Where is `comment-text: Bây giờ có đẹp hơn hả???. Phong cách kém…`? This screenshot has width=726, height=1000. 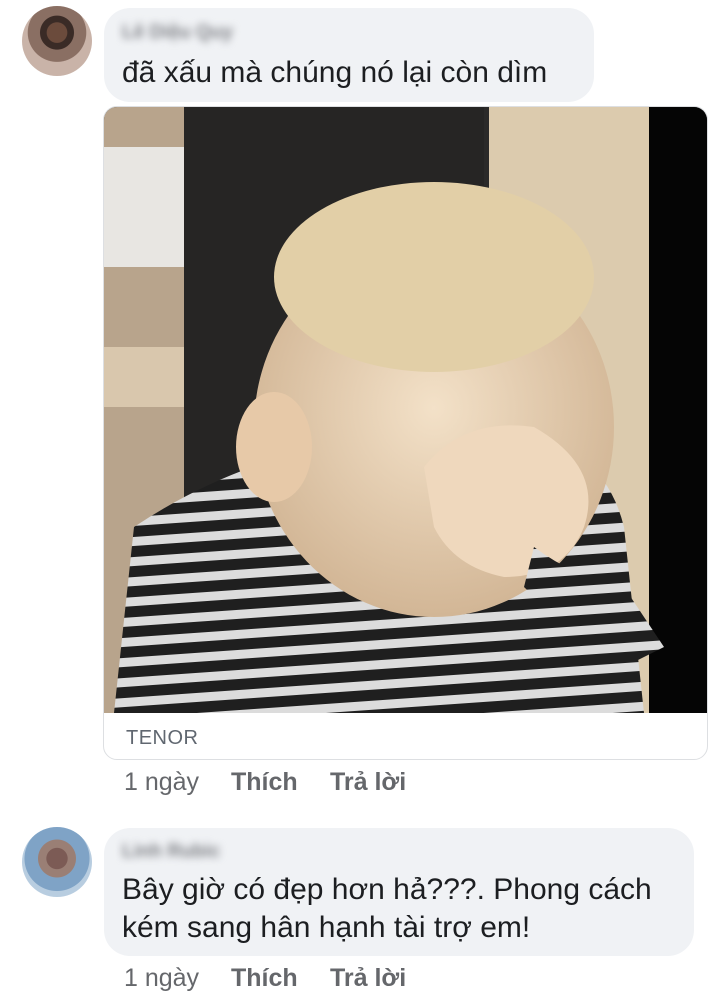 comment-text: Bây giờ có đẹp hơn hả???. Phong cách kém… is located at coordinates (387, 908).